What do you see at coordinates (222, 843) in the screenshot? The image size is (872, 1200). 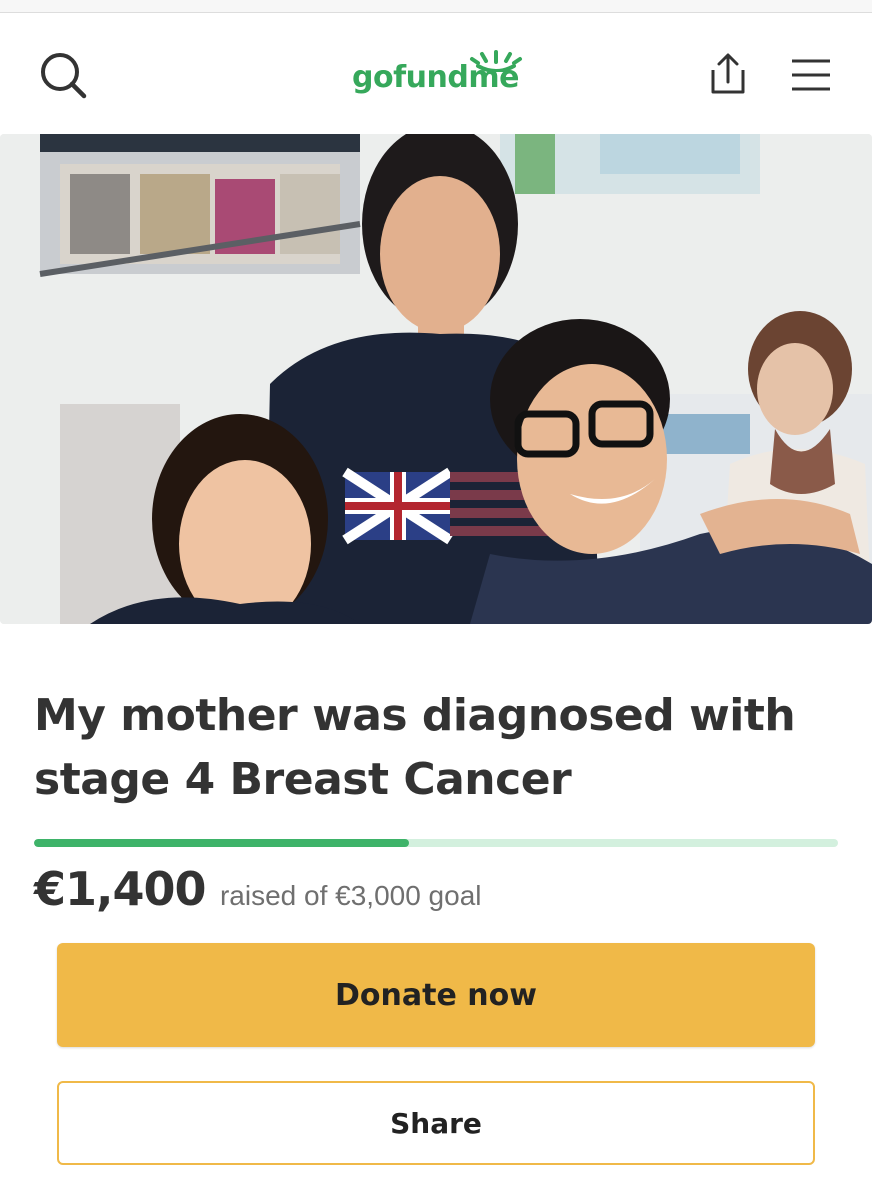 I see `progress-fill` at bounding box center [222, 843].